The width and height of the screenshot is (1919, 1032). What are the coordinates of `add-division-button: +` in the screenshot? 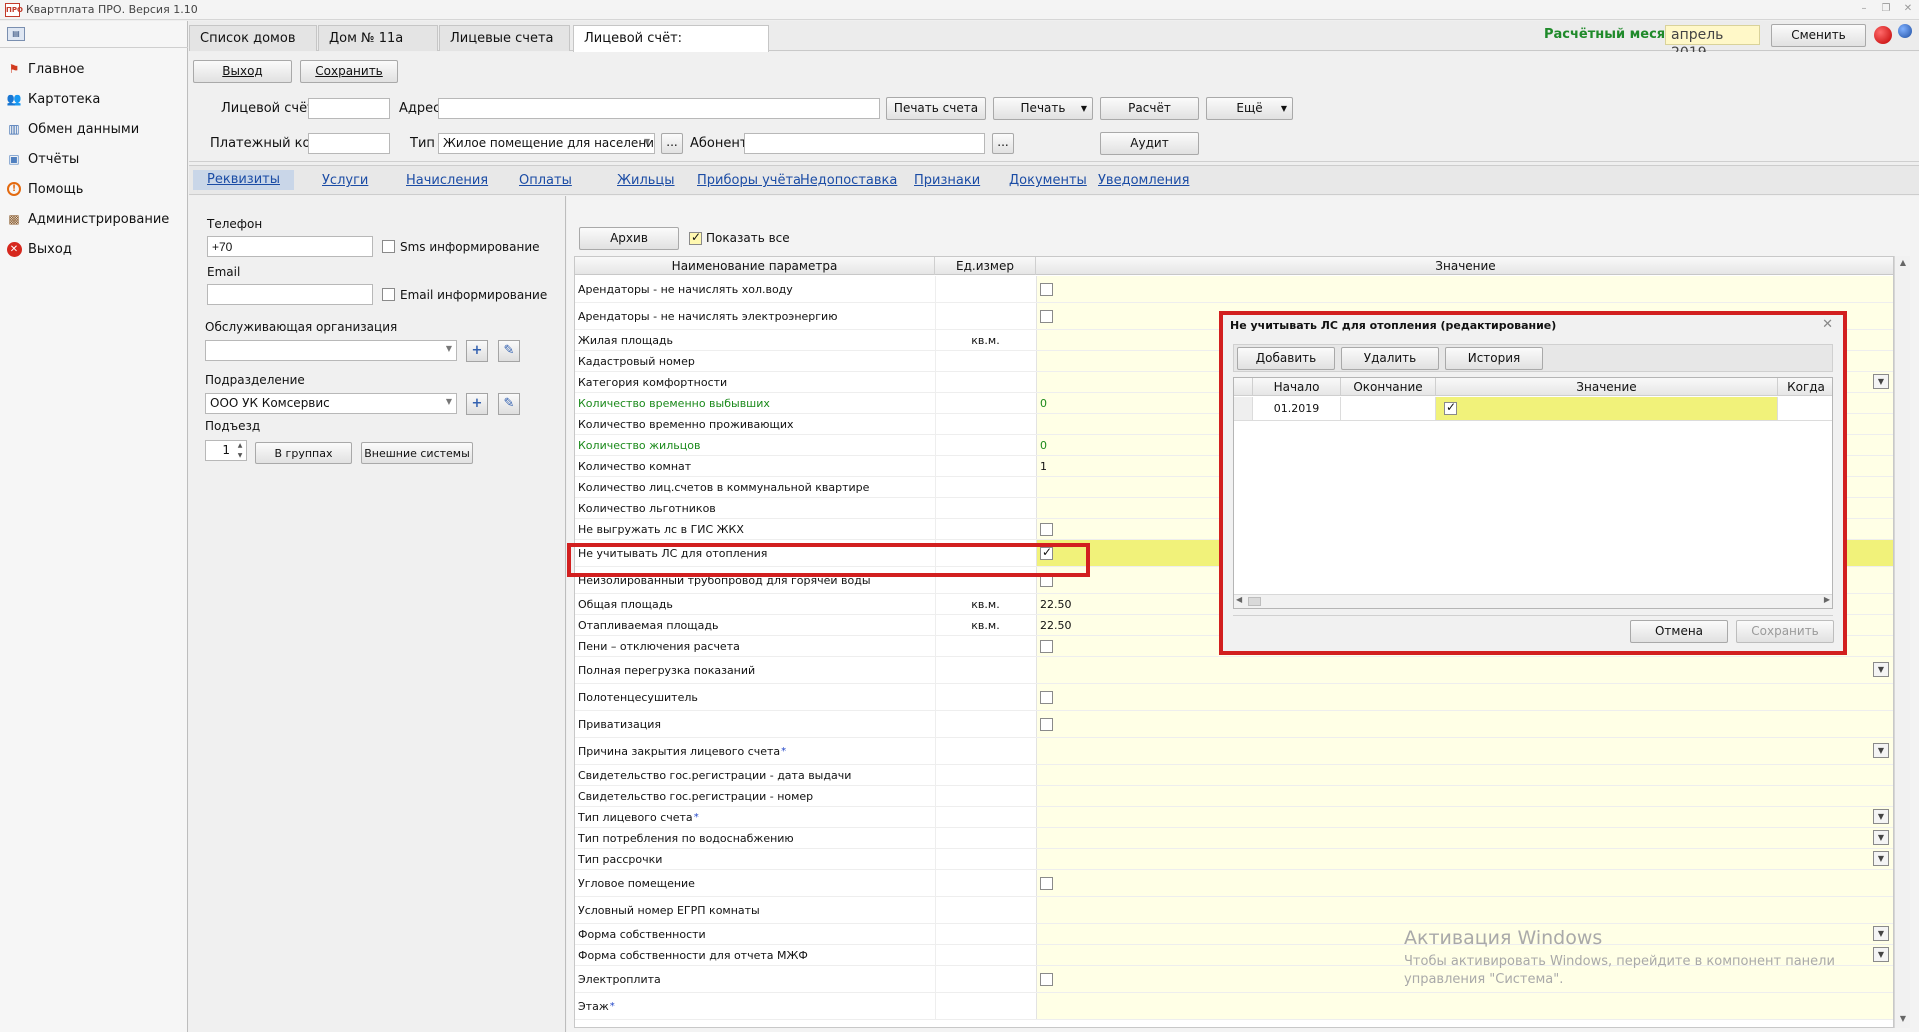 It's located at (477, 404).